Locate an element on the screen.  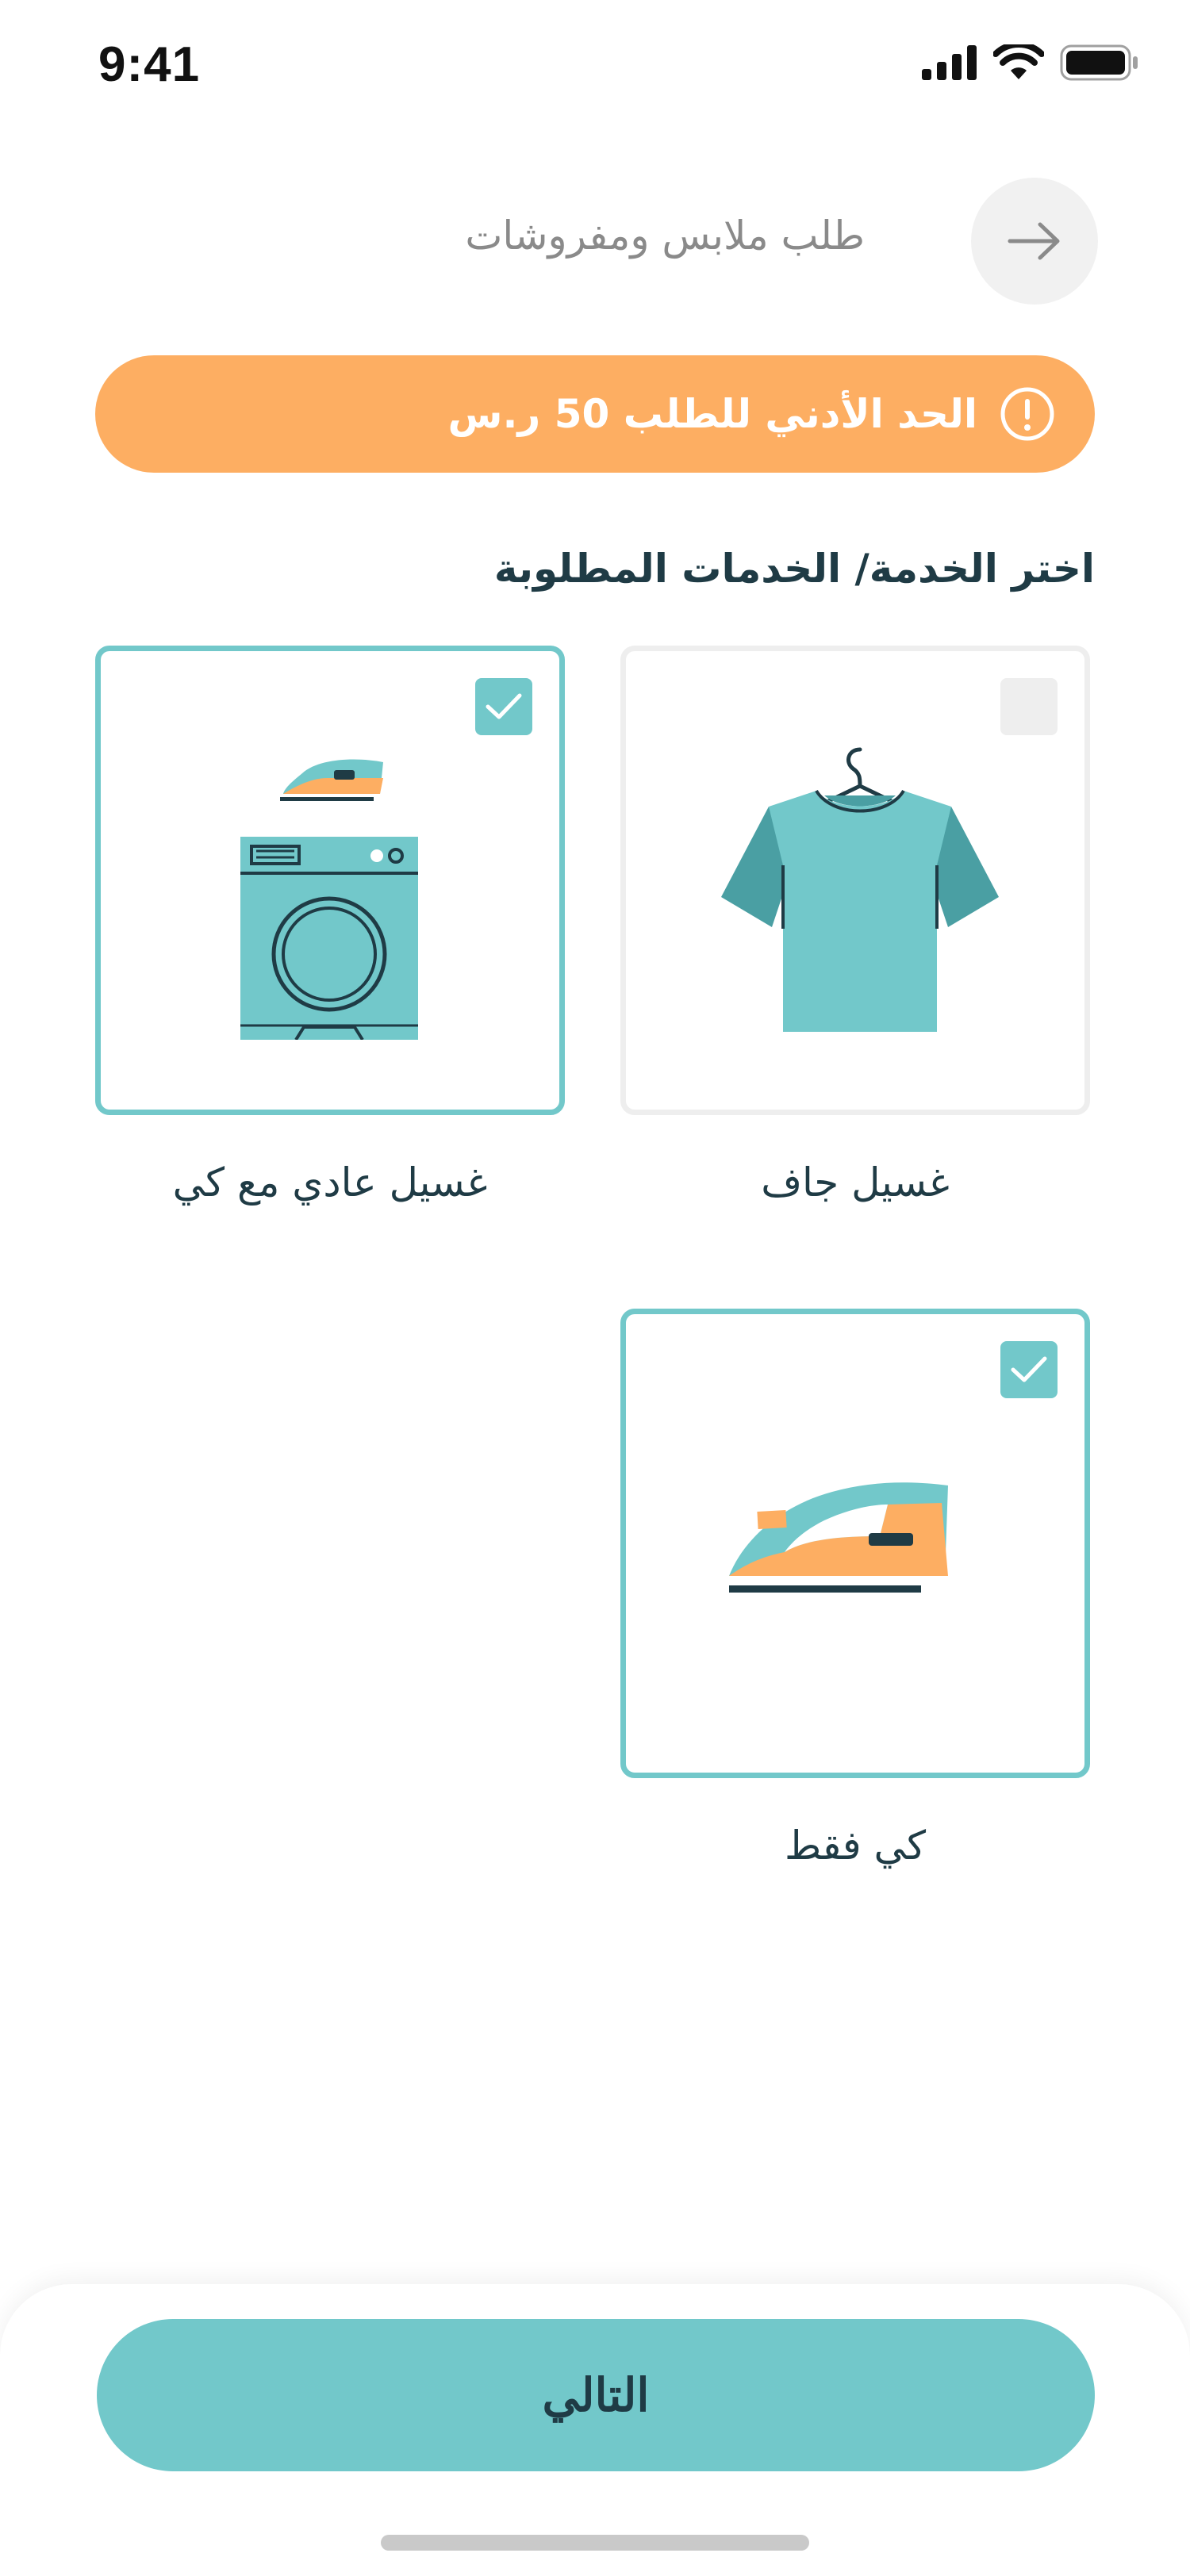
service-label-dry-cleaning: غسيل جاف is located at coordinates (855, 1183).